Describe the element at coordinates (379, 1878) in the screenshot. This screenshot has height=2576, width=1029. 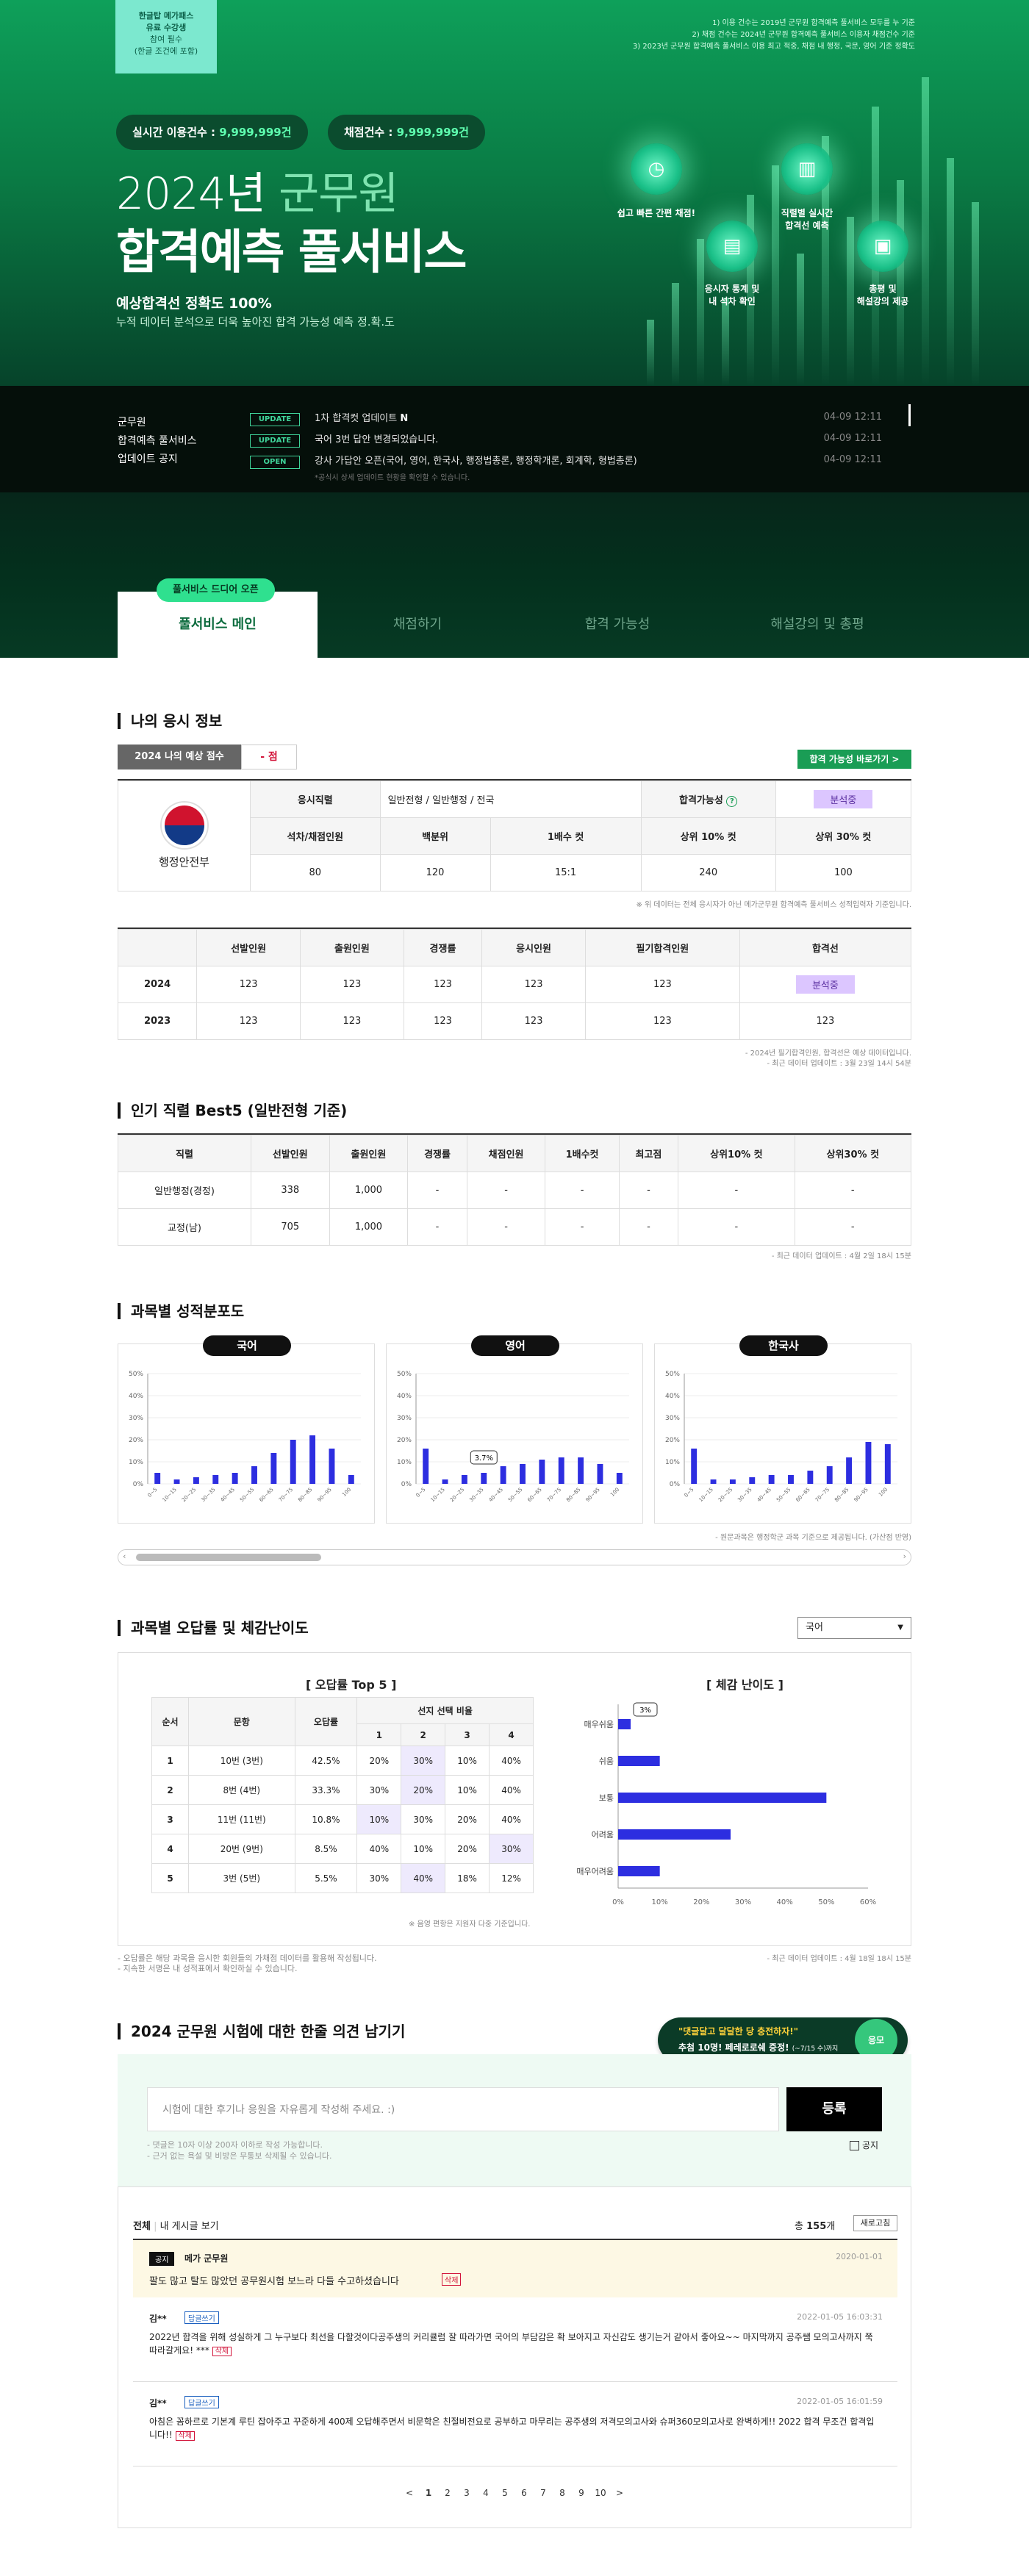
I see `table-cell: 30%` at that location.